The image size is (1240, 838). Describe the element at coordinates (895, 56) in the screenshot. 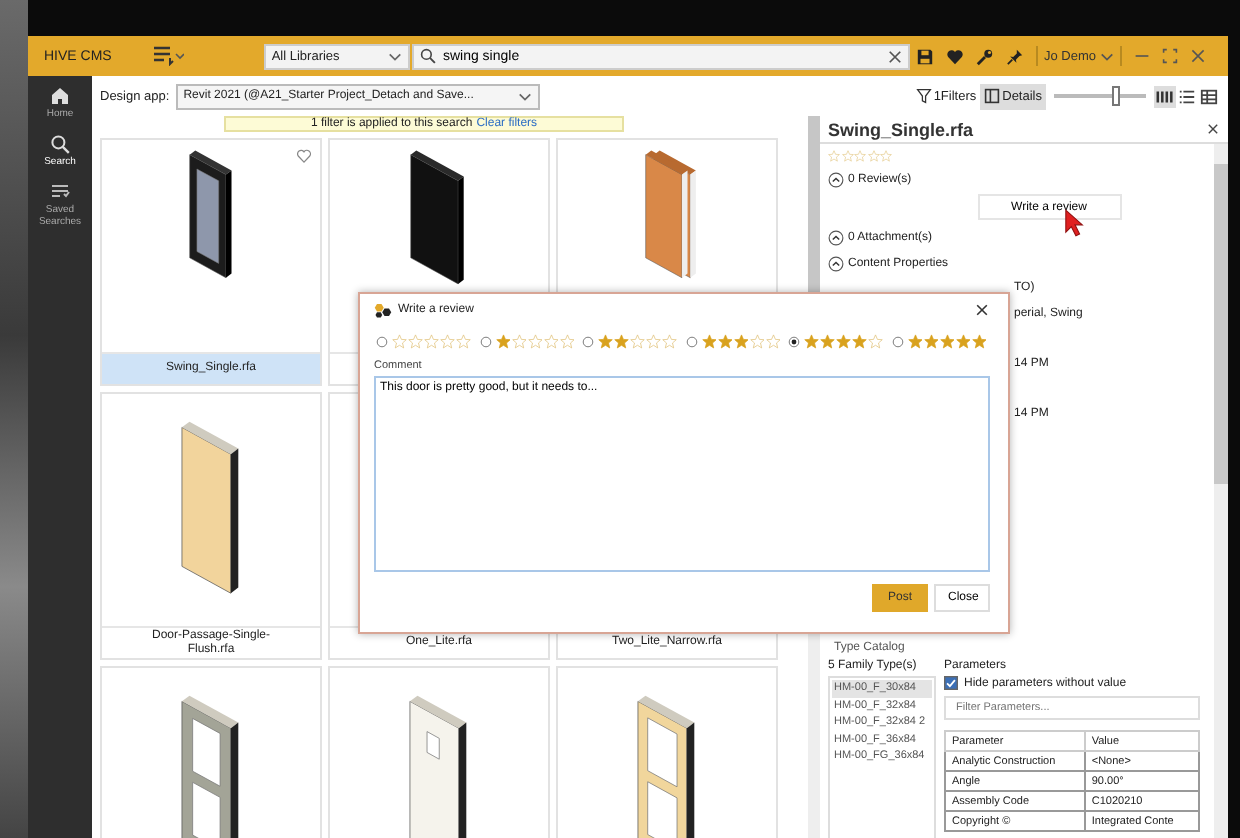

I see `clear-icon` at that location.